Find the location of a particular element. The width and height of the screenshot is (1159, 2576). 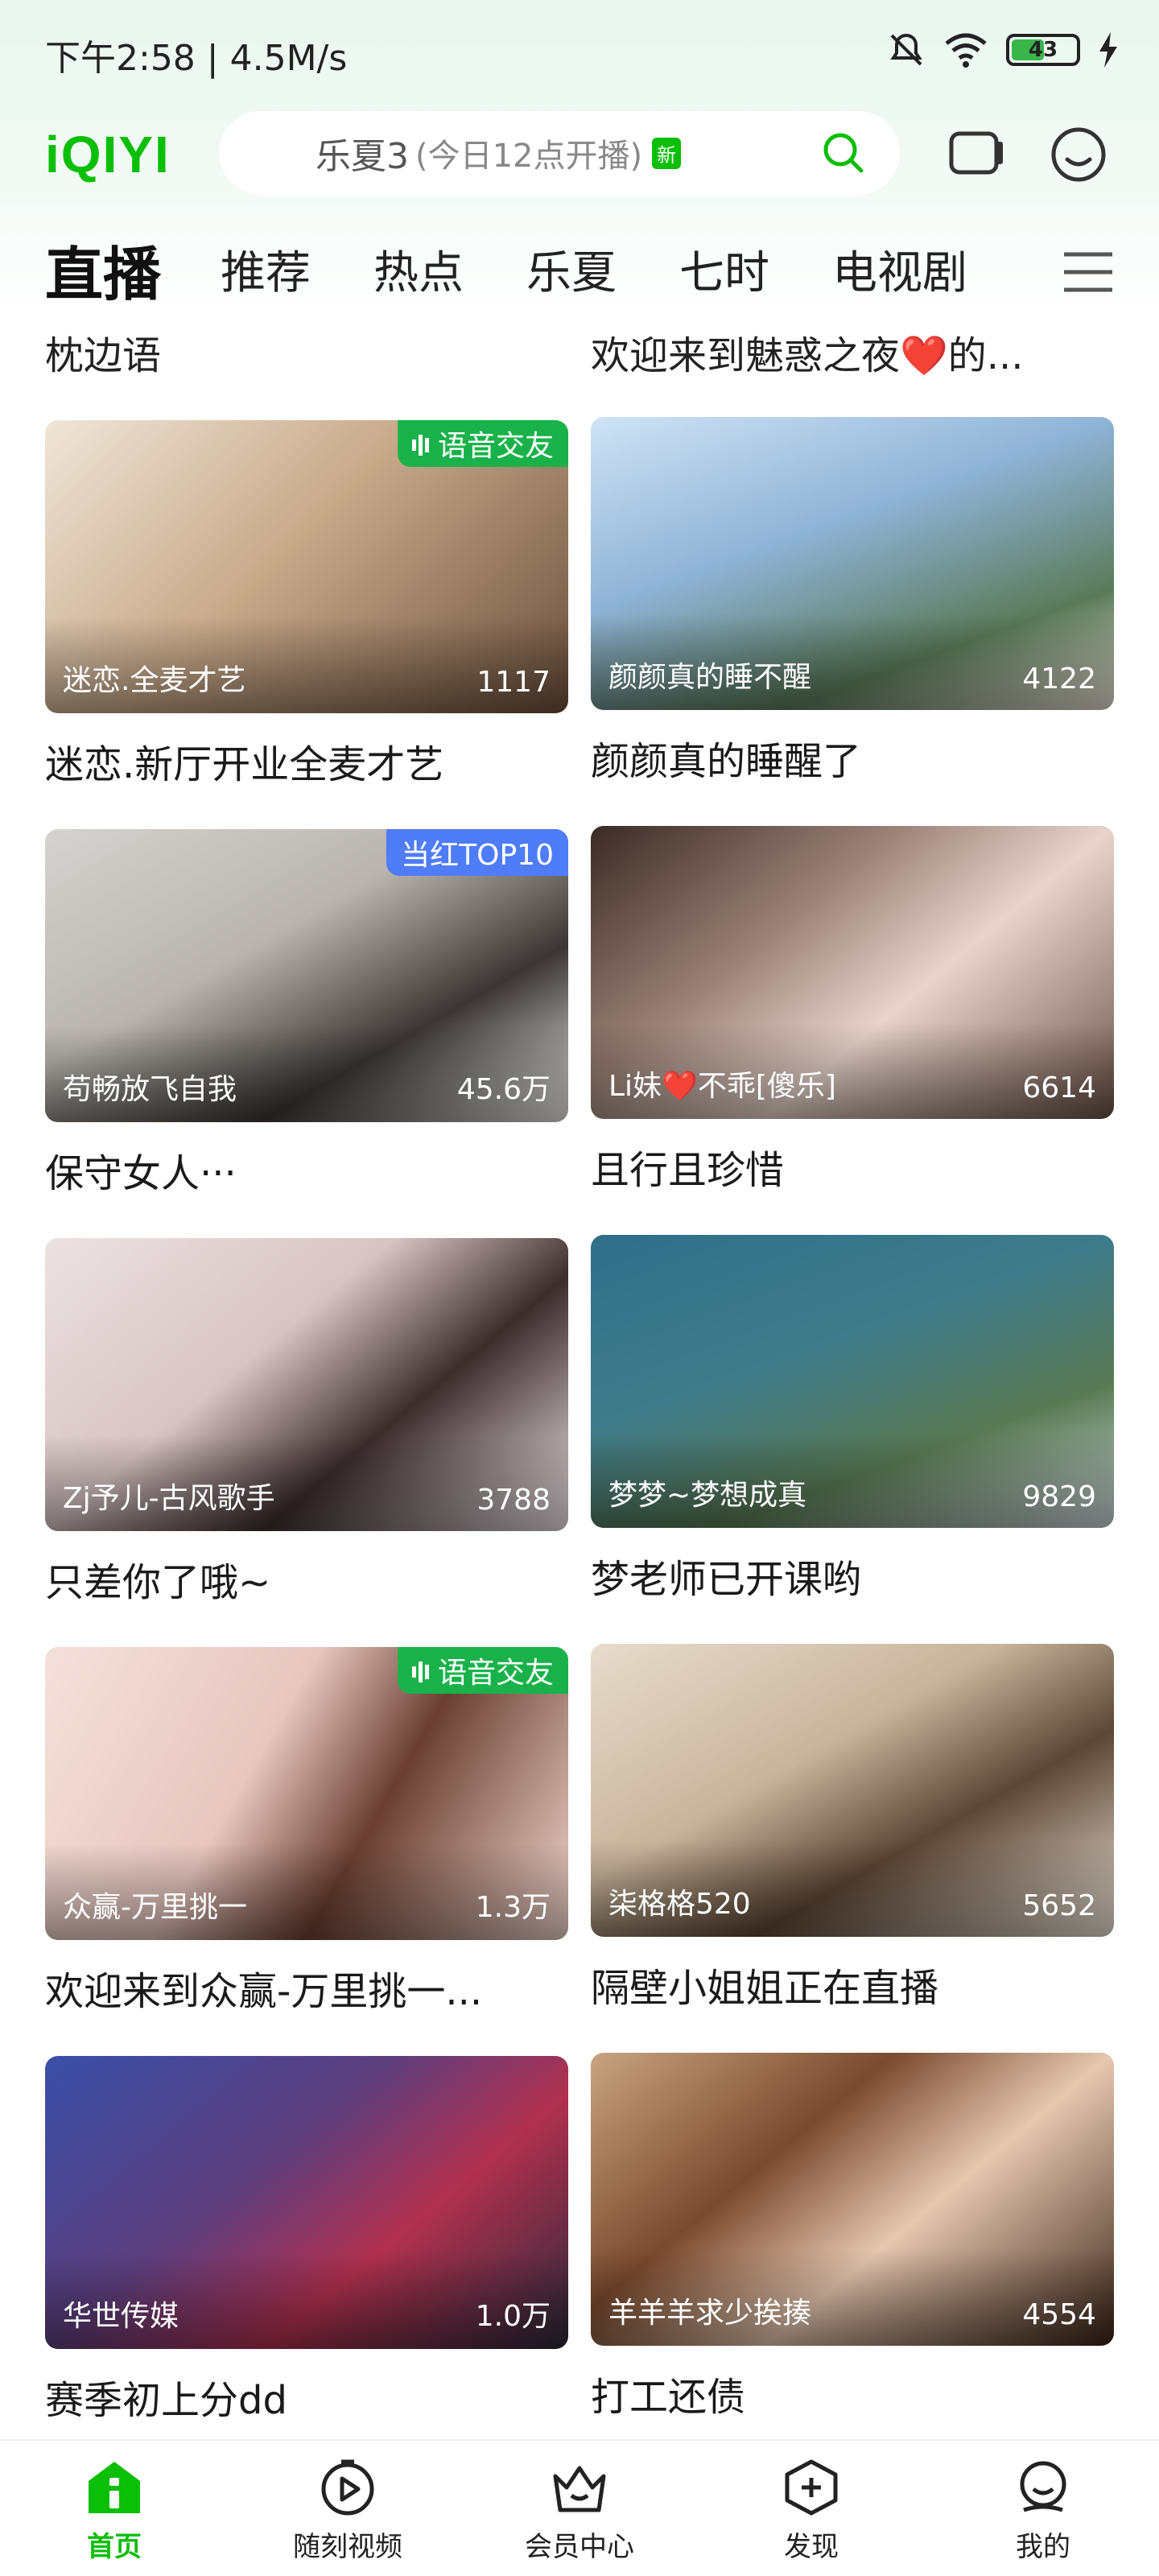

card-thumbnail: Li妹❤️不乖[傻乐] 6614 is located at coordinates (852, 972).